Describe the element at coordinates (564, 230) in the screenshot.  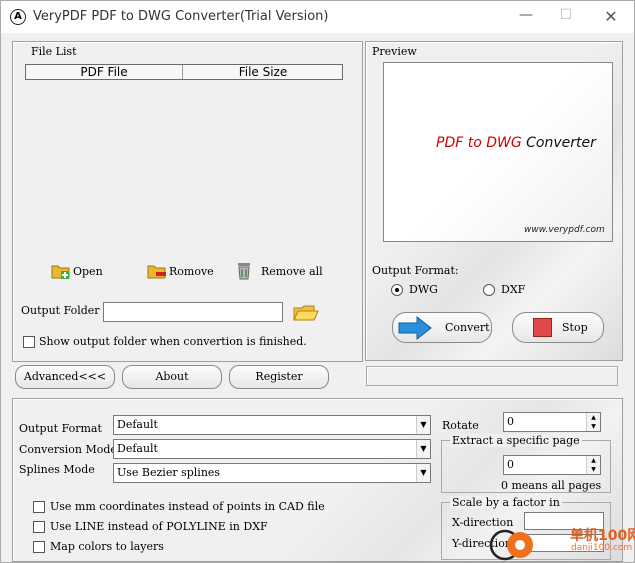
I see `preview-url: www.verypdf.com` at that location.